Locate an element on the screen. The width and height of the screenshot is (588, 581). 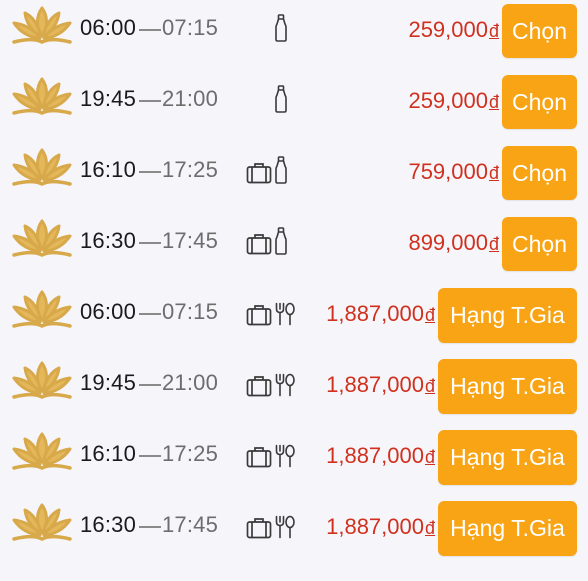
flight-row: 16:30 17:45 899,000đ Chọn is located at coordinates (294, 248).